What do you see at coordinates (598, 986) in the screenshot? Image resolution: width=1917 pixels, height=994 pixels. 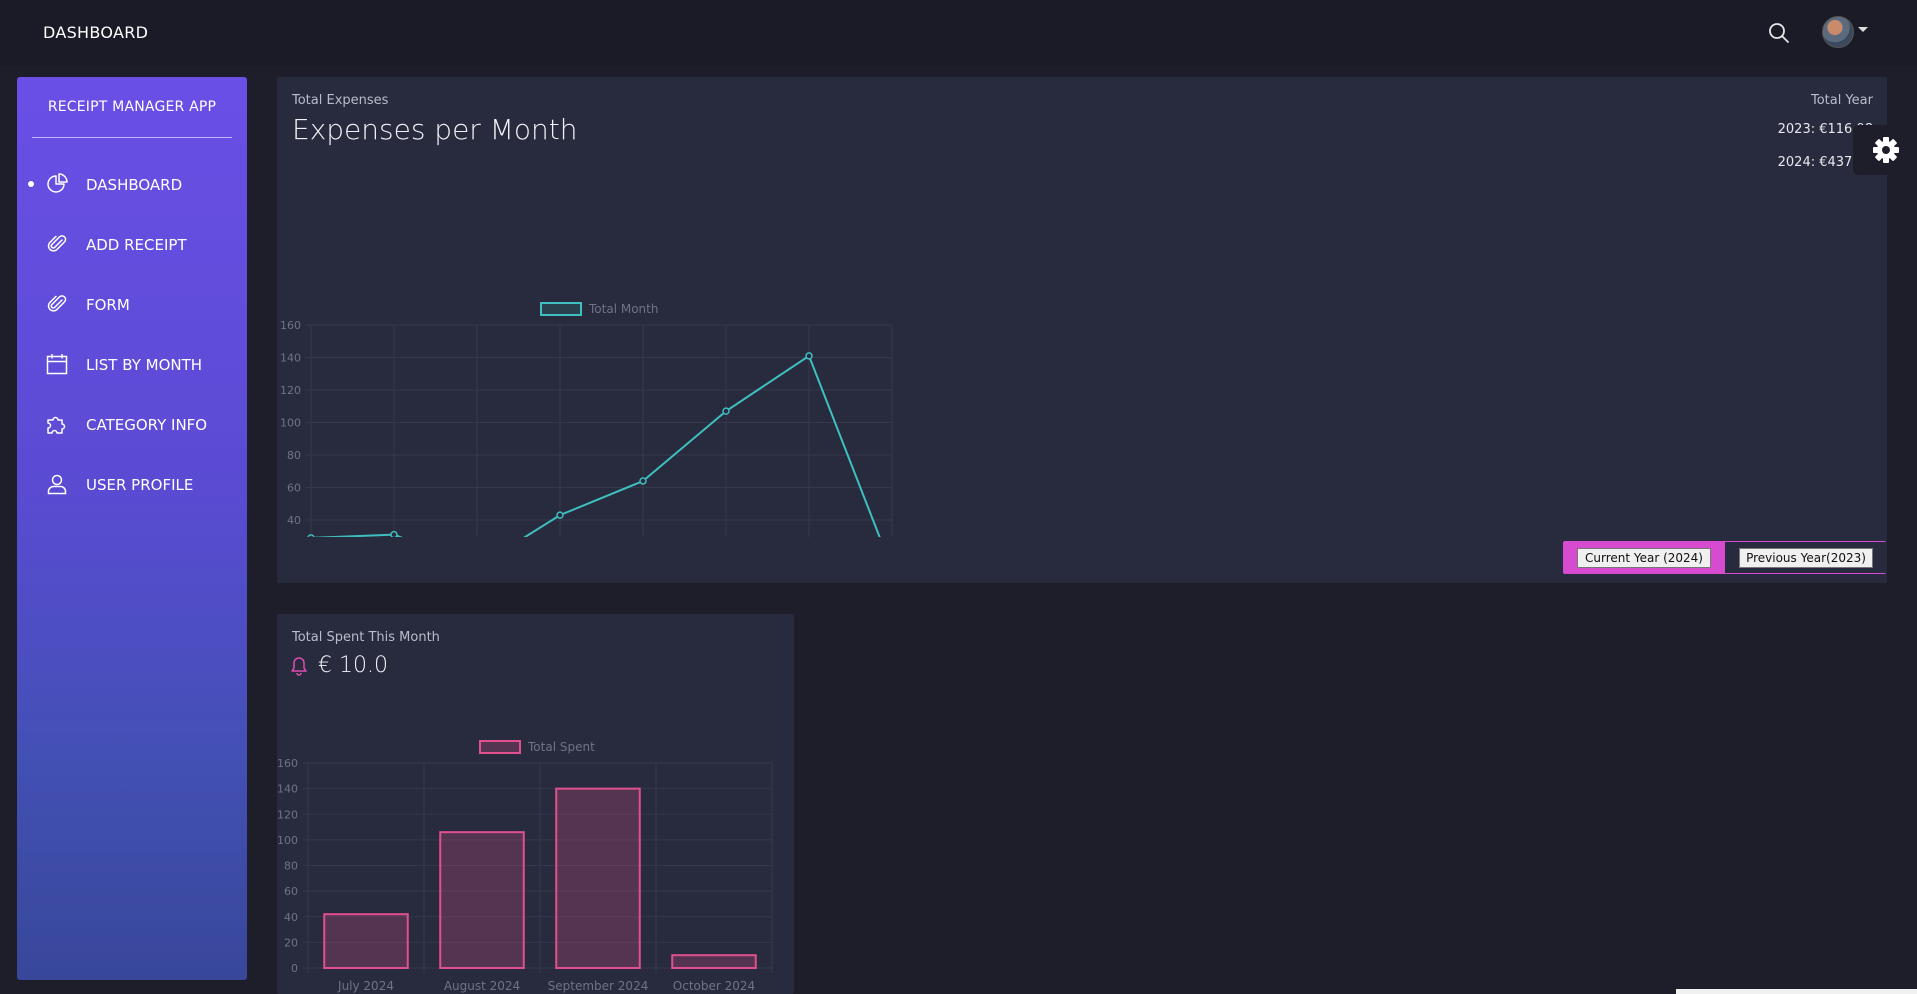 I see `x-tick-label: September 2024` at bounding box center [598, 986].